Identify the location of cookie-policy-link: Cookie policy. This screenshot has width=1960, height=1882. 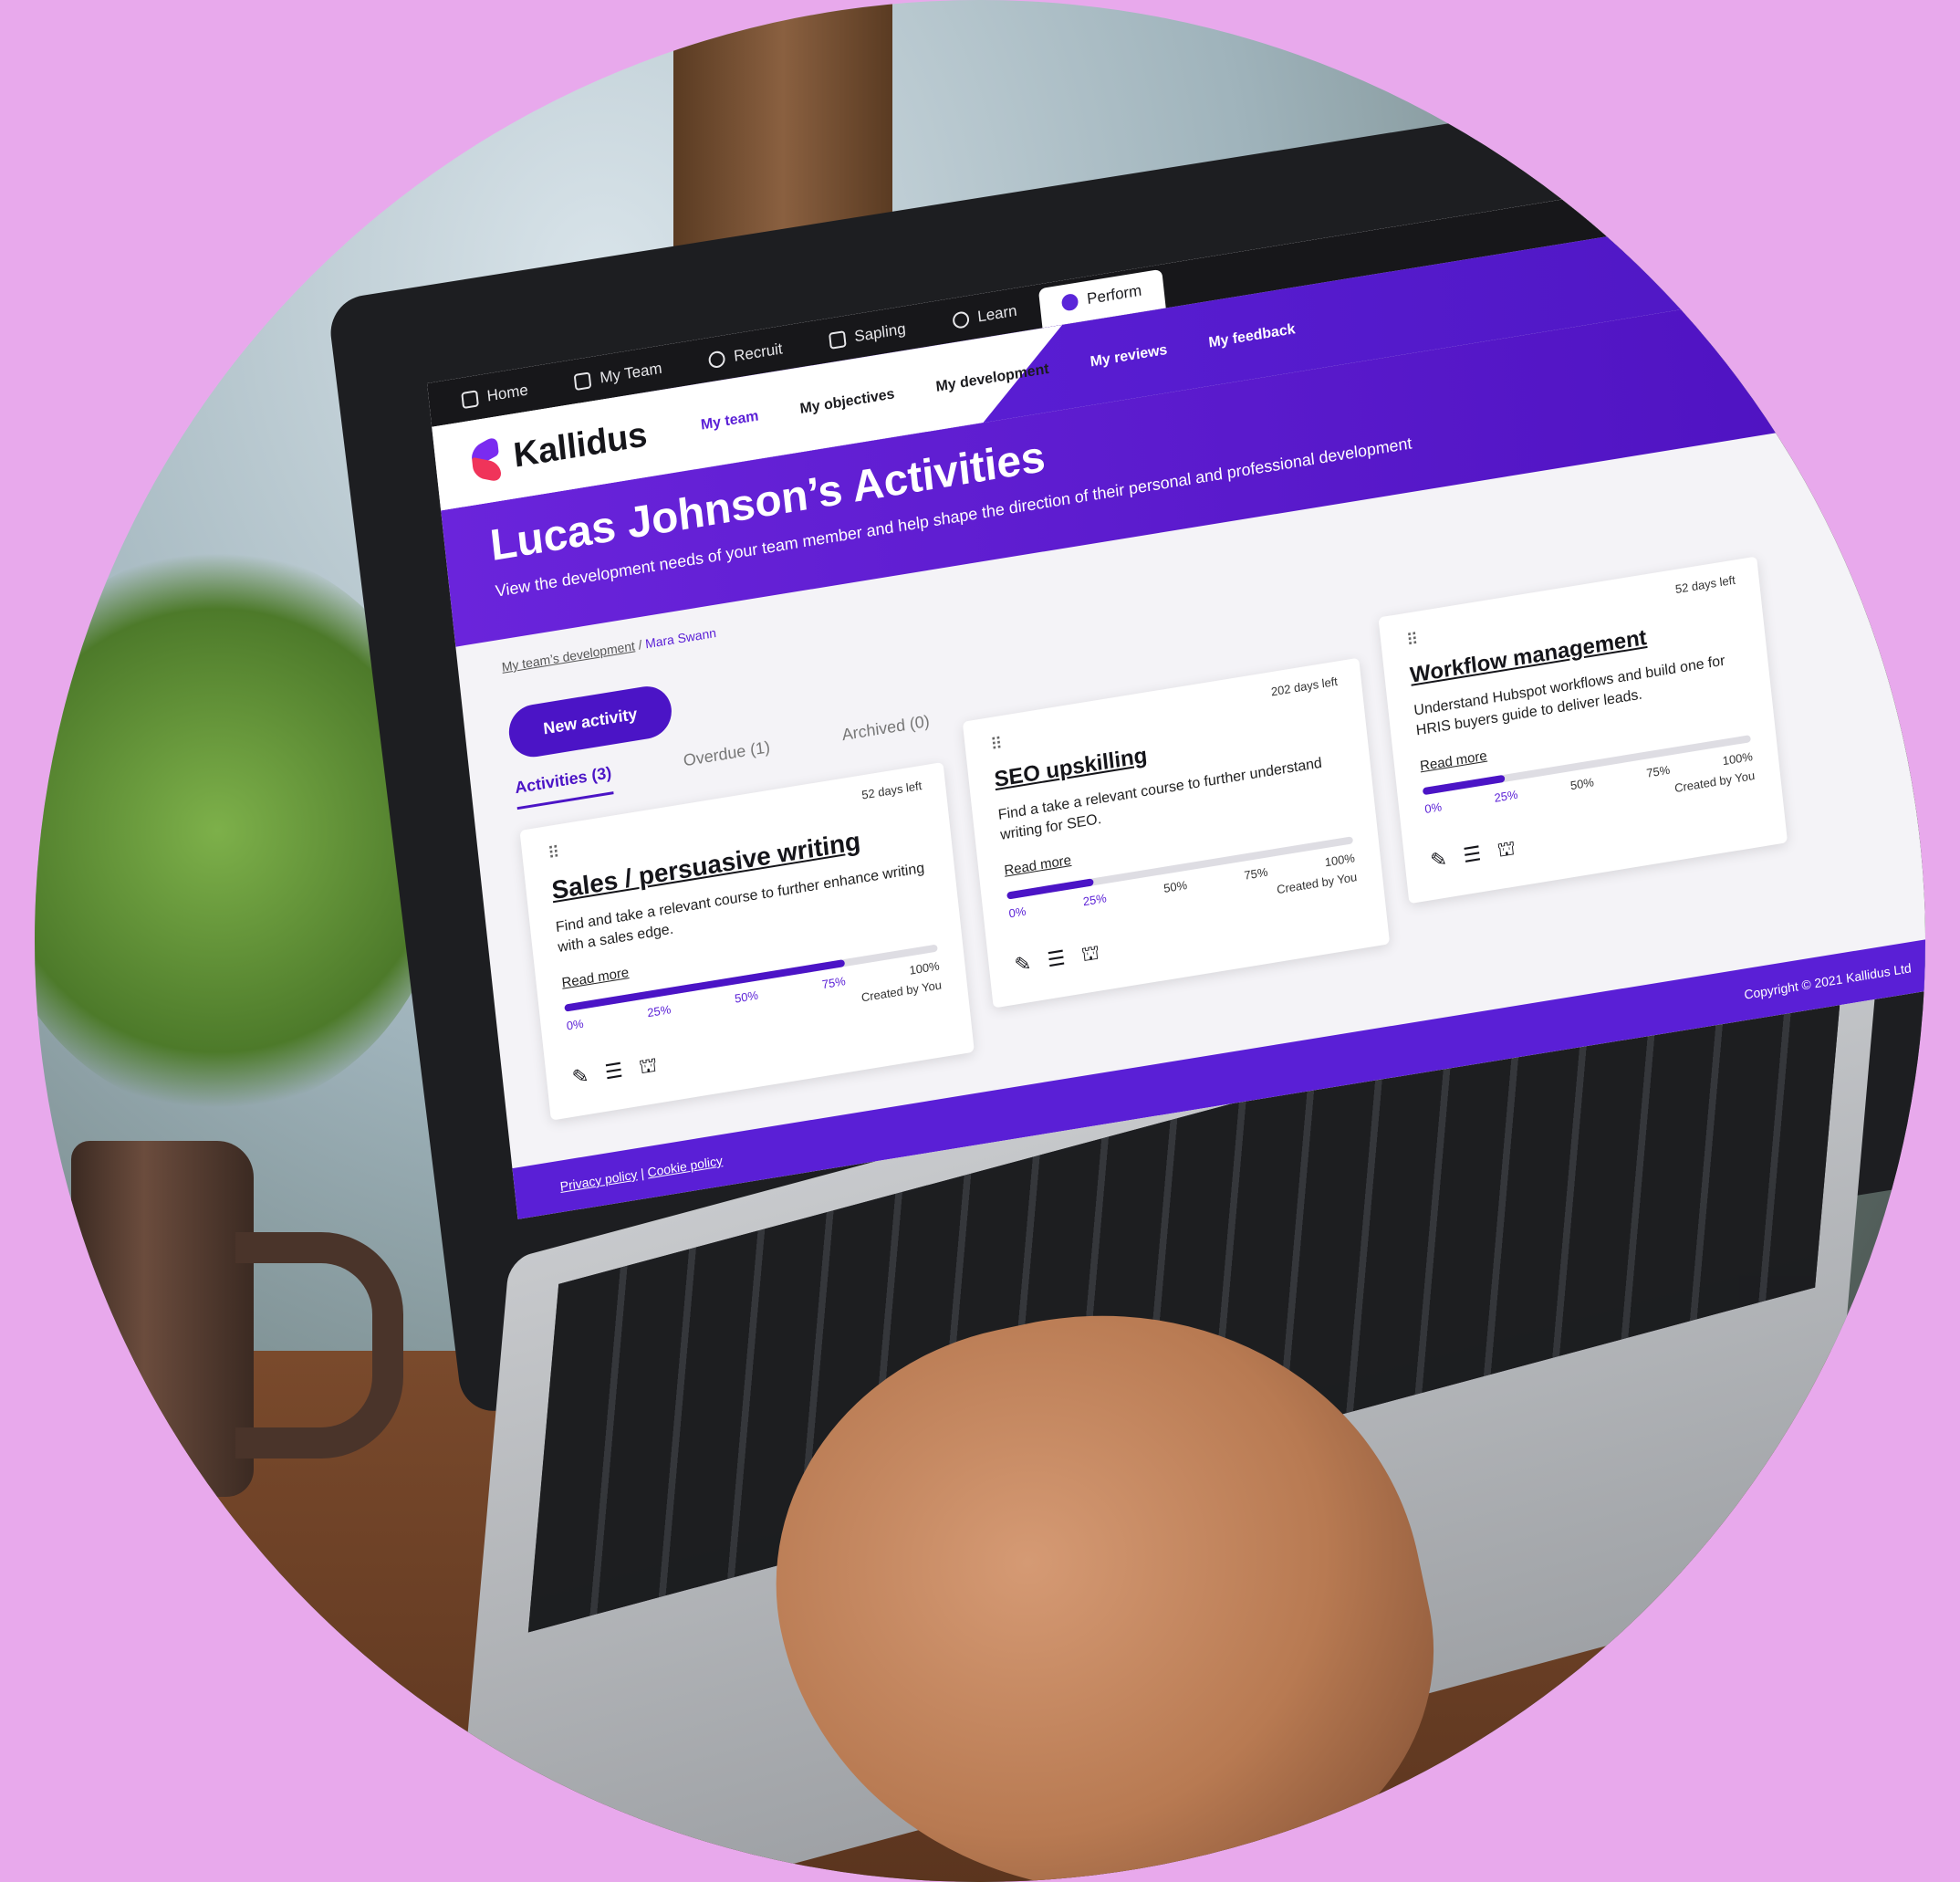
(686, 1166).